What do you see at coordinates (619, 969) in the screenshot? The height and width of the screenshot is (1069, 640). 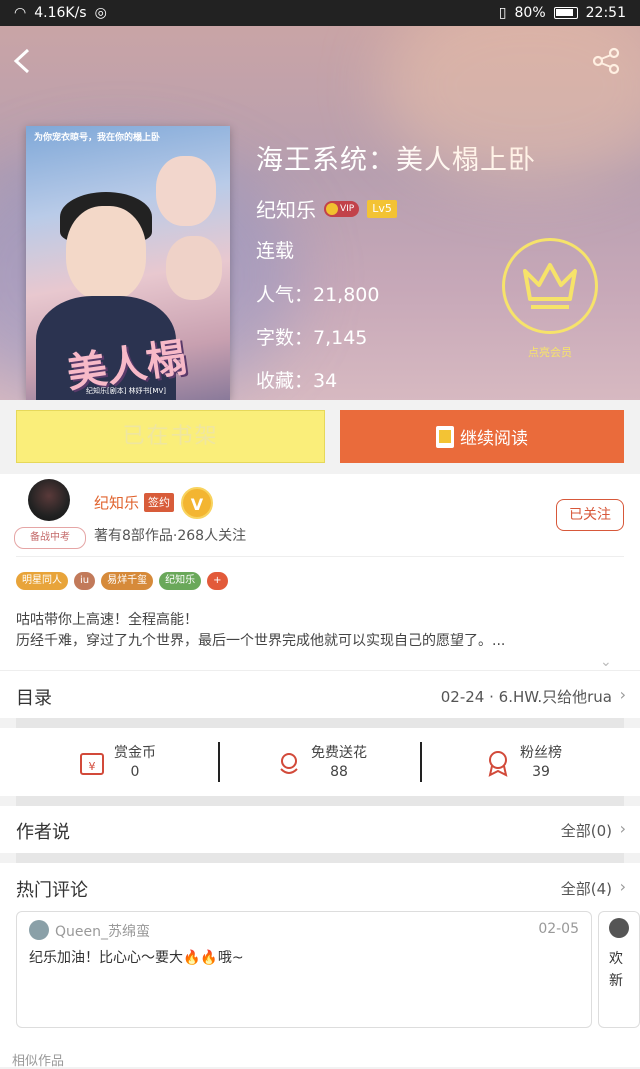 I see `comment-card-next: 欢 新` at bounding box center [619, 969].